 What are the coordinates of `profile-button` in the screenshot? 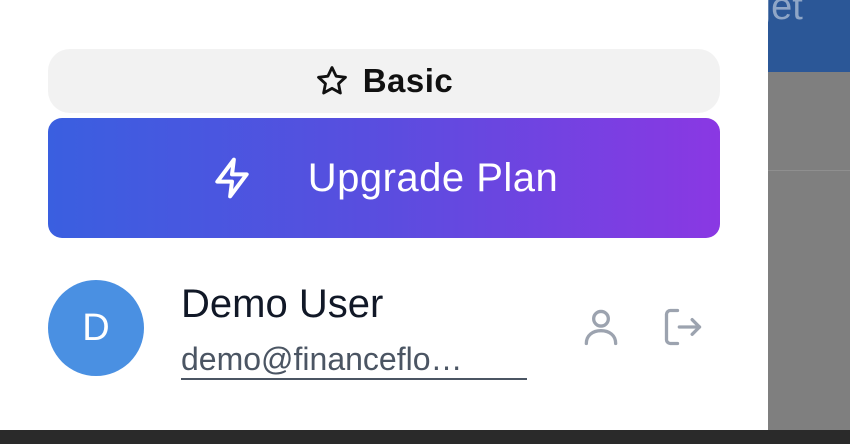 It's located at (601, 327).